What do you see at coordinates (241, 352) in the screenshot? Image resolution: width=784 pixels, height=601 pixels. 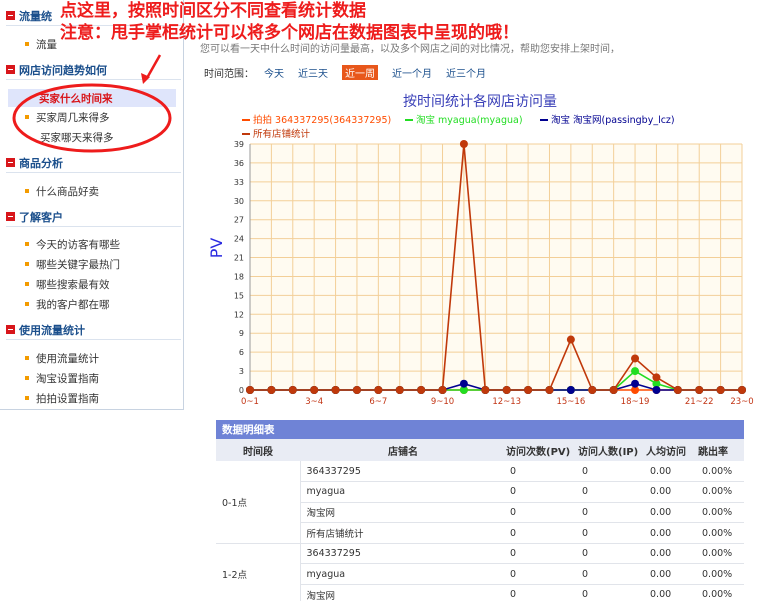 I see `y-tick-label: 6` at bounding box center [241, 352].